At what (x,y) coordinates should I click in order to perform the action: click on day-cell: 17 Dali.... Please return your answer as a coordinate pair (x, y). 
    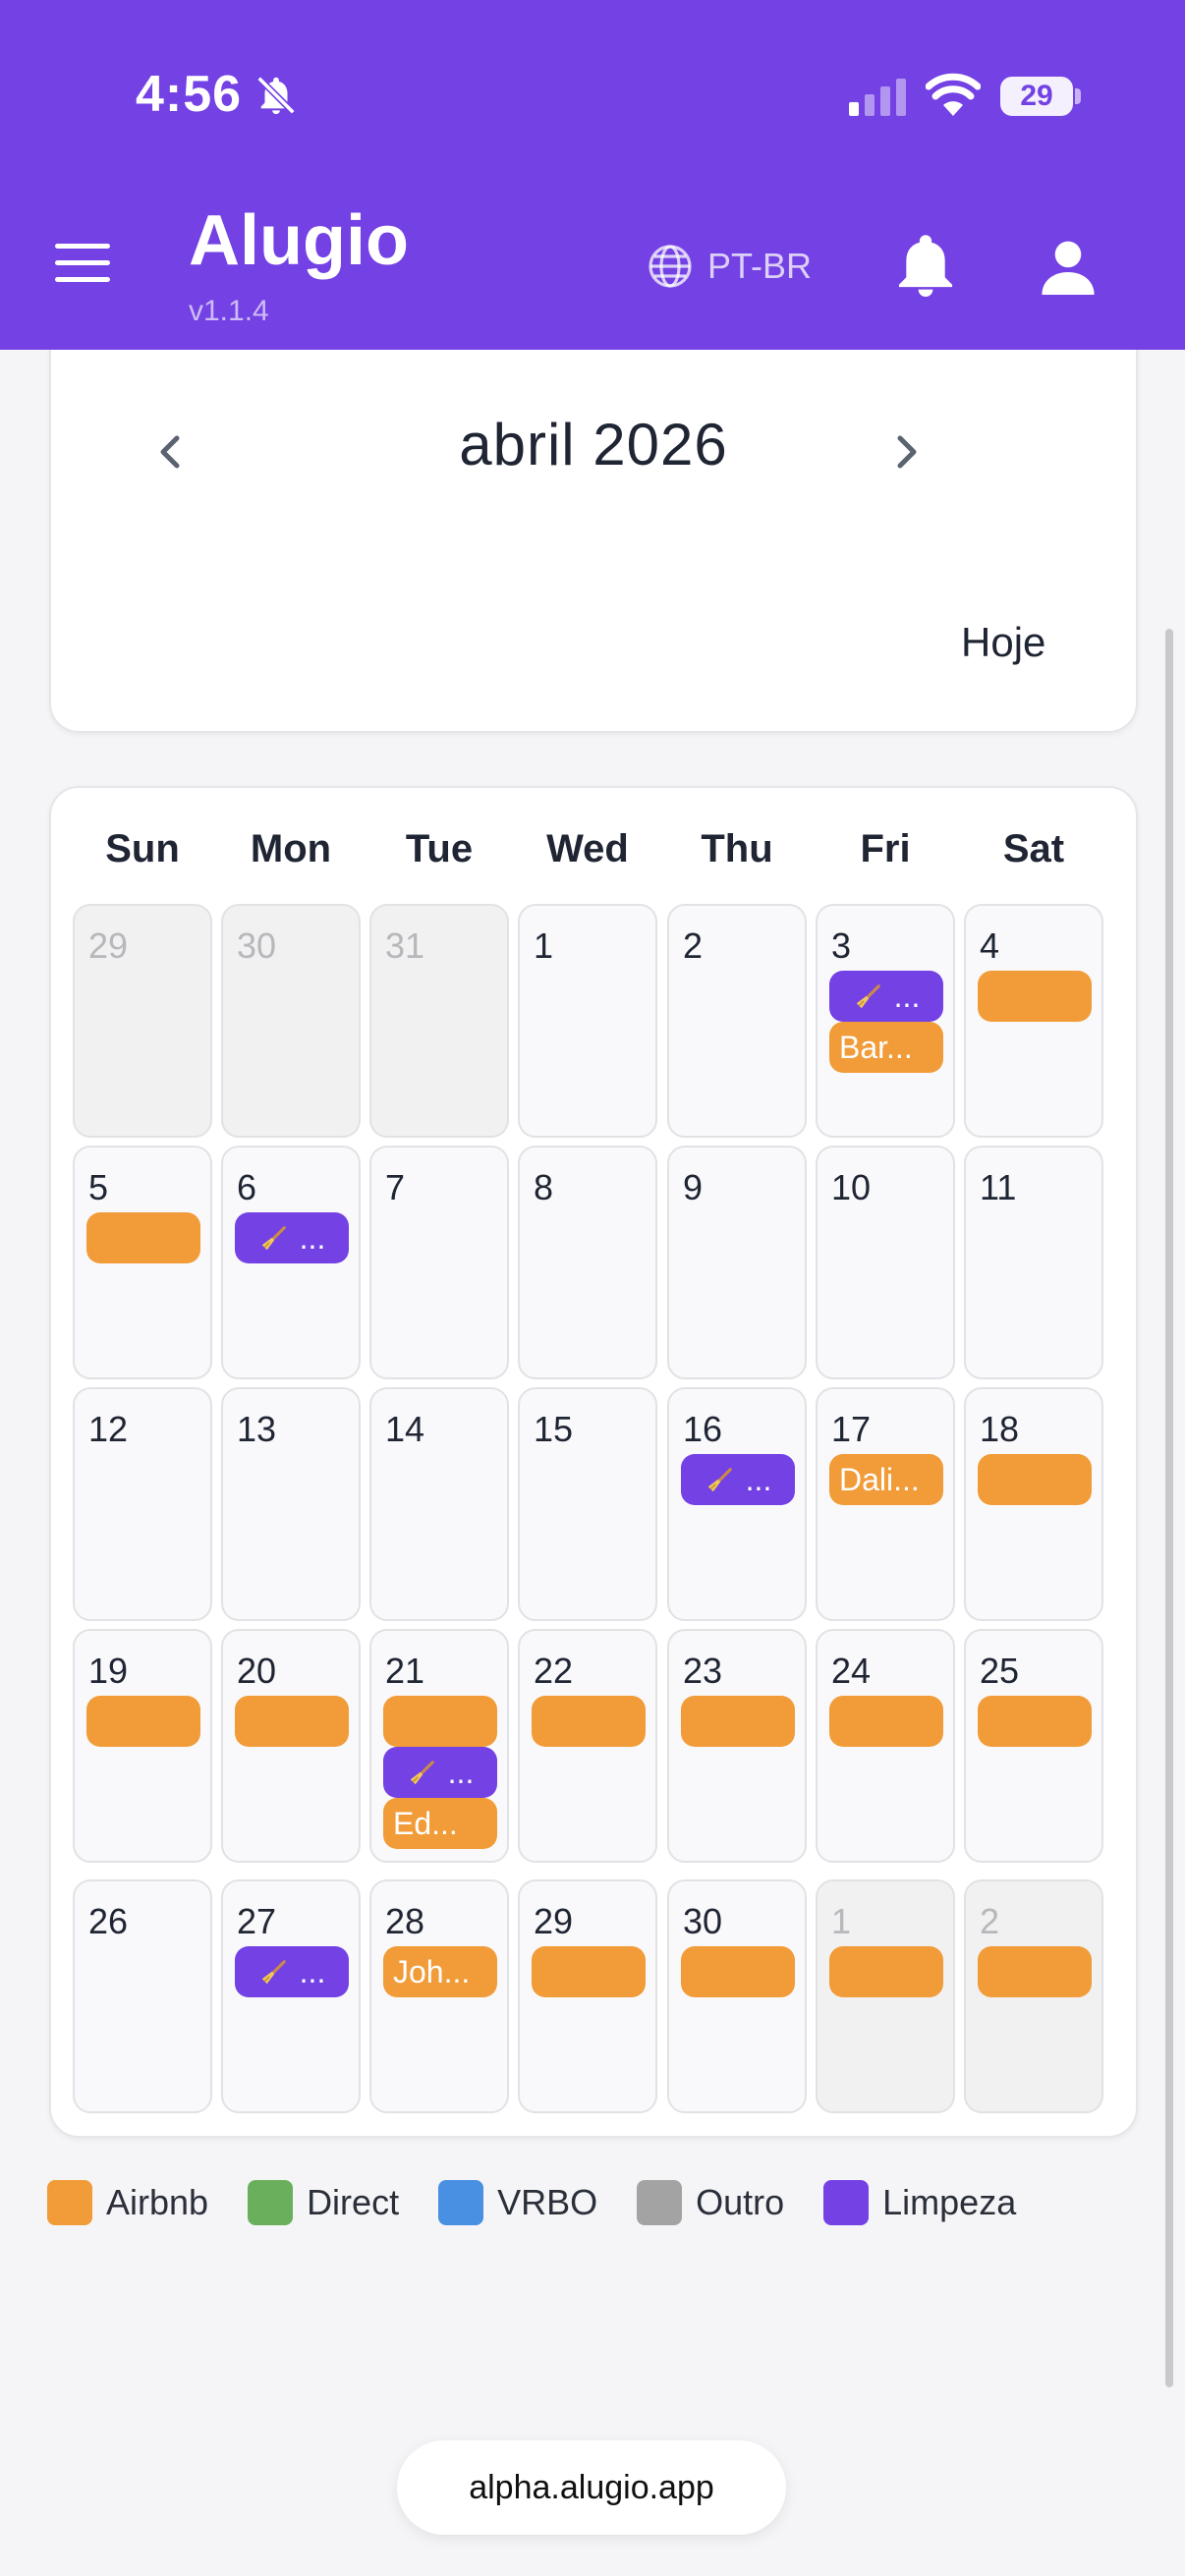
    Looking at the image, I should click on (886, 1504).